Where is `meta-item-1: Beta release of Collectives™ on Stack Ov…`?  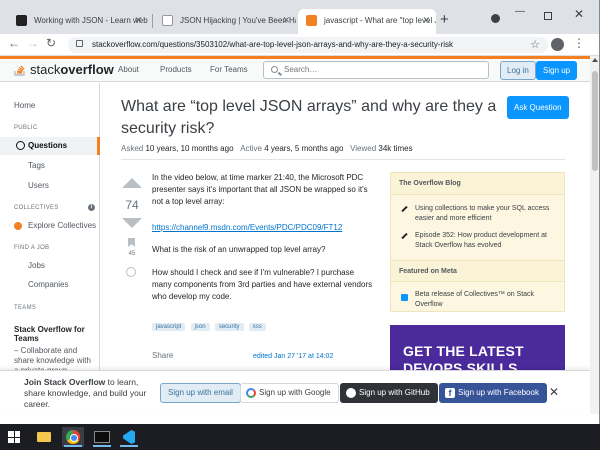 meta-item-1: Beta release of Collectives™ on Stack Ov… is located at coordinates (485, 300).